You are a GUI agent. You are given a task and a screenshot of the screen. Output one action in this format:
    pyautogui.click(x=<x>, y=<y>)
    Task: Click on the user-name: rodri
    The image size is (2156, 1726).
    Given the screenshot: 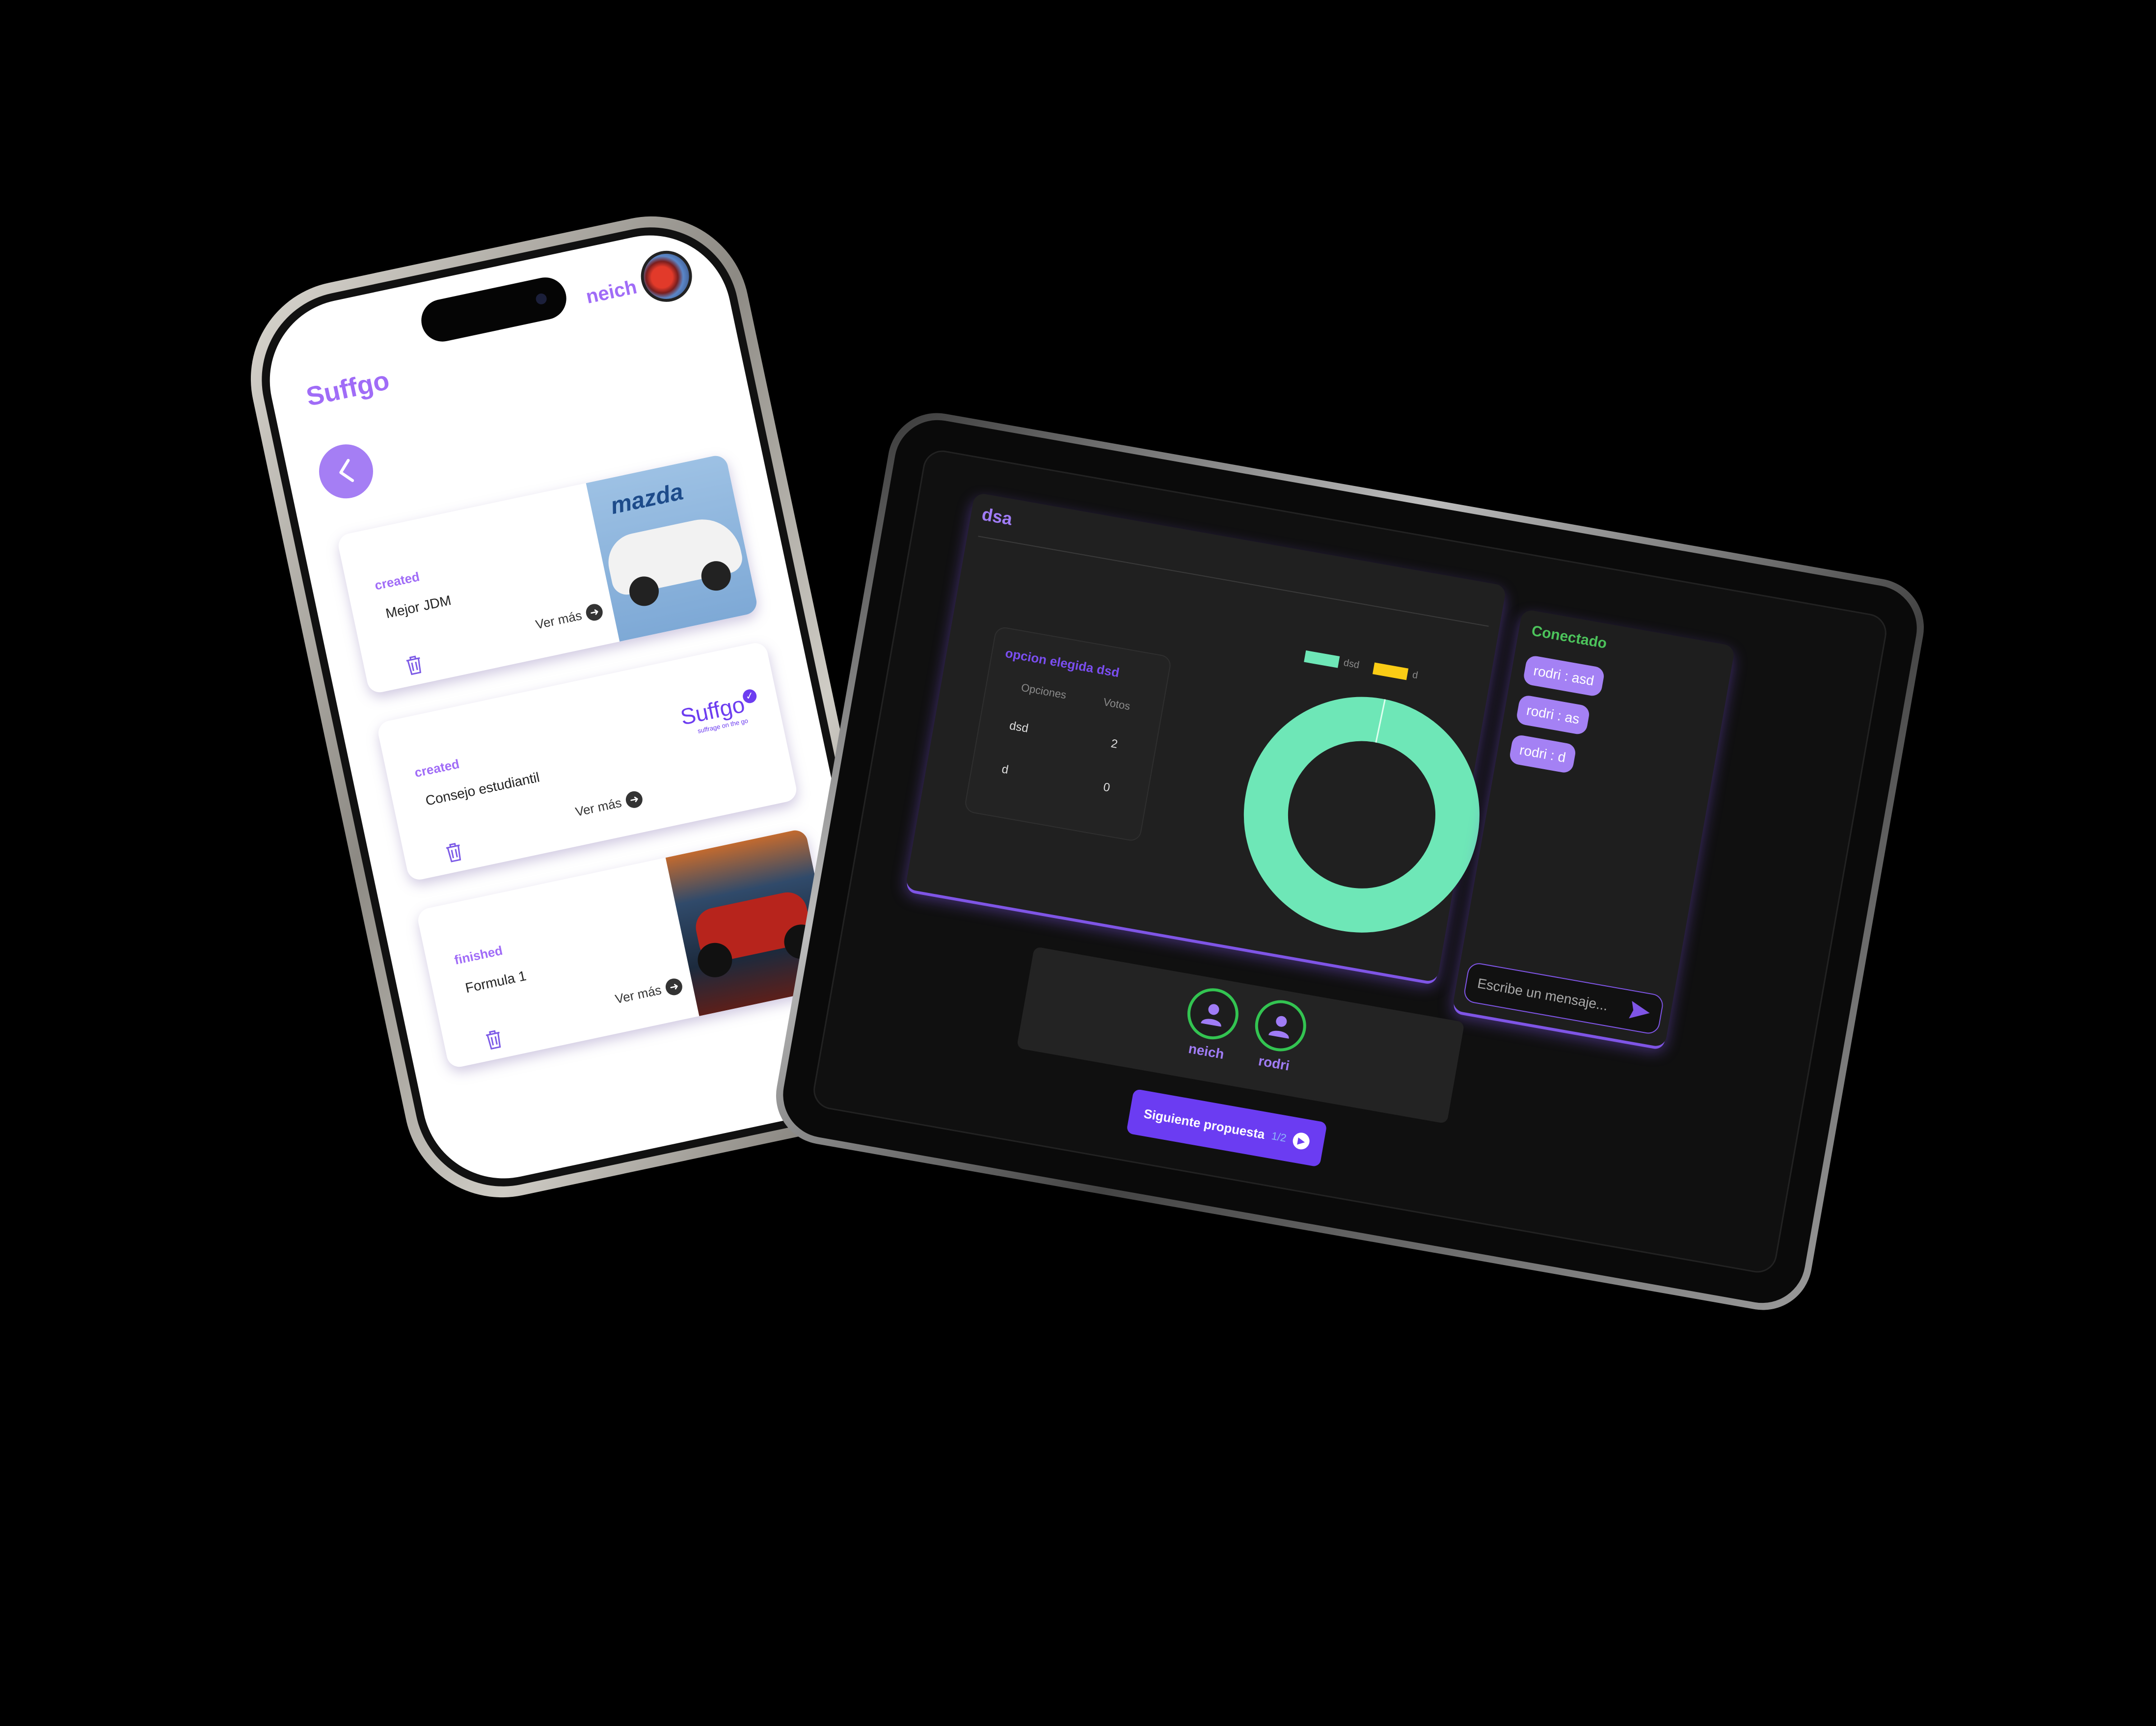 What is the action you would take?
    pyautogui.click(x=1274, y=1063)
    